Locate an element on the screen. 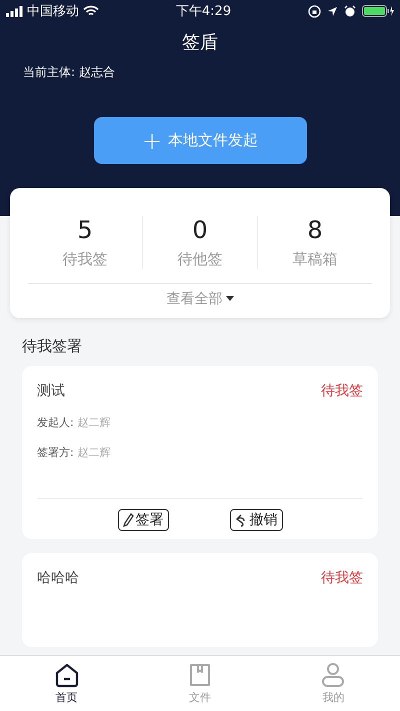  section-title: 待我签署 is located at coordinates (52, 346).